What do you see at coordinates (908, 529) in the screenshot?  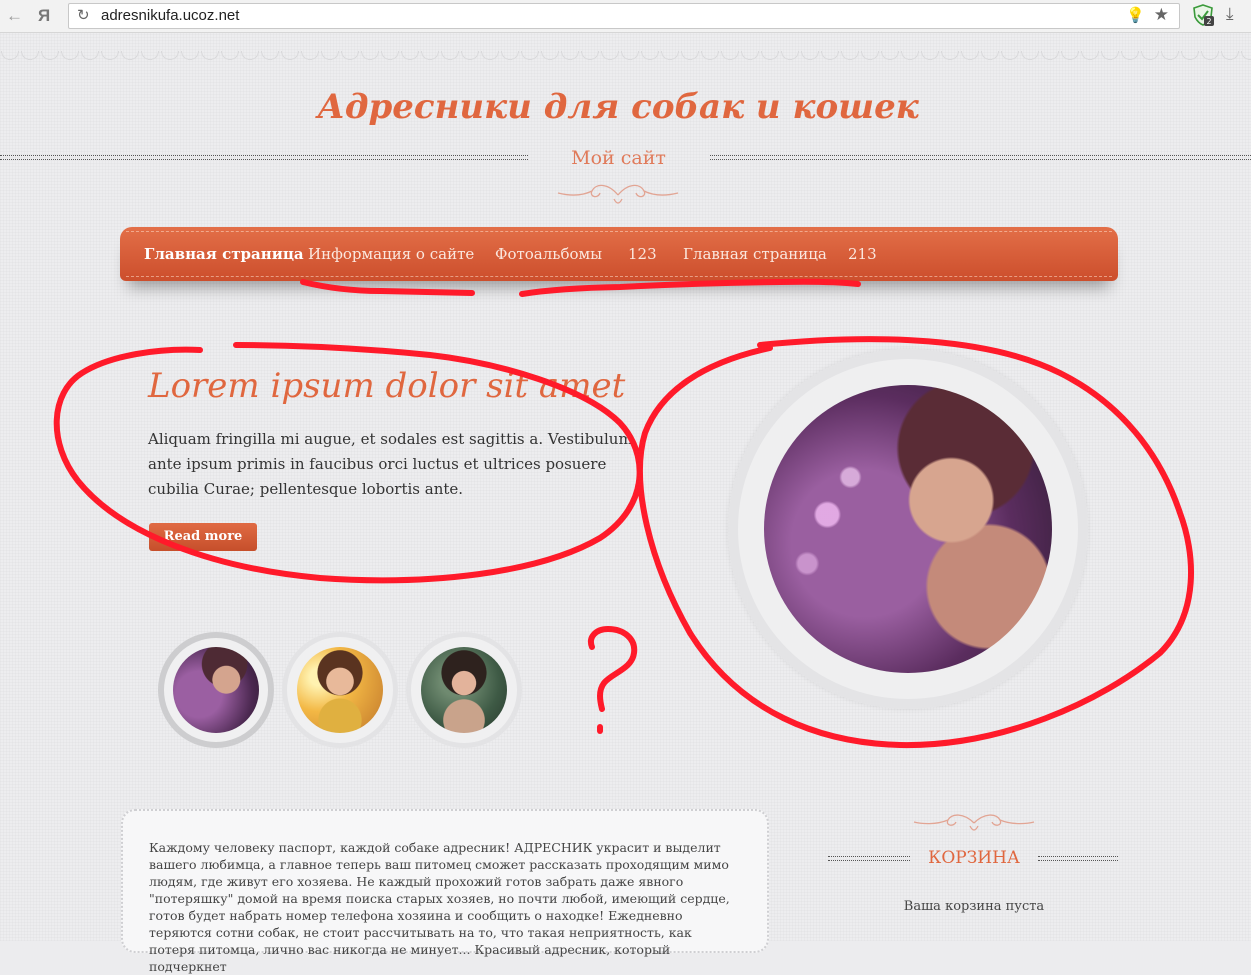 I see `featured-photo` at bounding box center [908, 529].